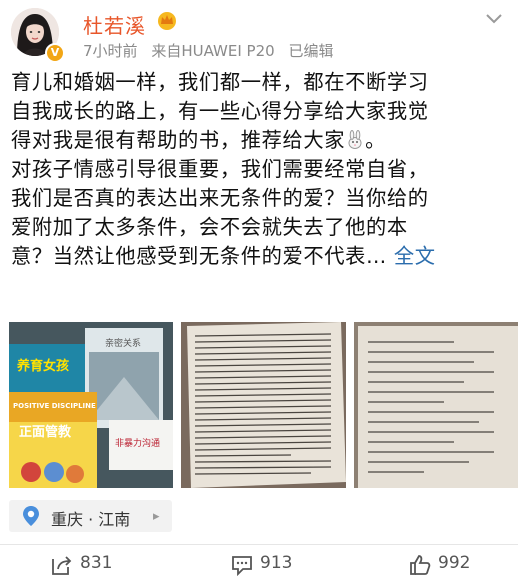 The width and height of the screenshot is (518, 584). I want to click on book-title: POSITIVE DISCIPLINE, so click(54, 406).